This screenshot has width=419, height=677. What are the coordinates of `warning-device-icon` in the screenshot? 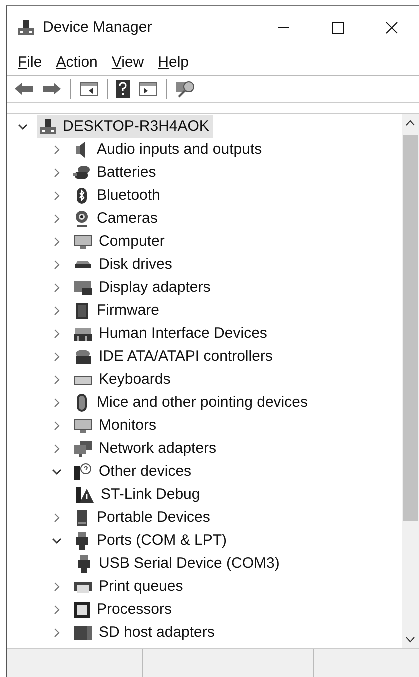 It's located at (85, 495).